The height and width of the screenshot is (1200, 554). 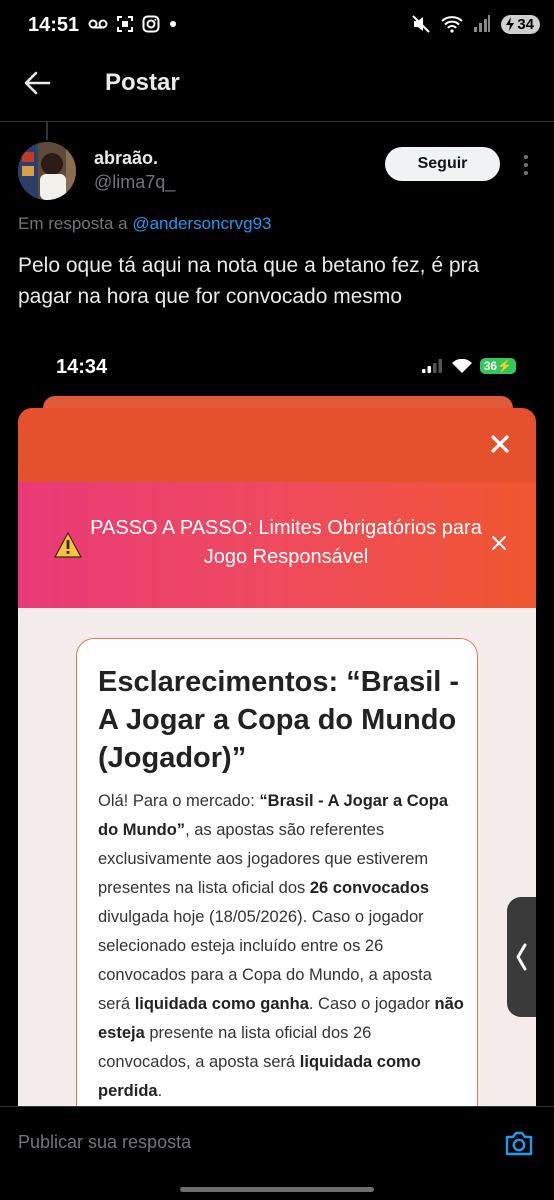 I want to click on camera-button, so click(x=519, y=1143).